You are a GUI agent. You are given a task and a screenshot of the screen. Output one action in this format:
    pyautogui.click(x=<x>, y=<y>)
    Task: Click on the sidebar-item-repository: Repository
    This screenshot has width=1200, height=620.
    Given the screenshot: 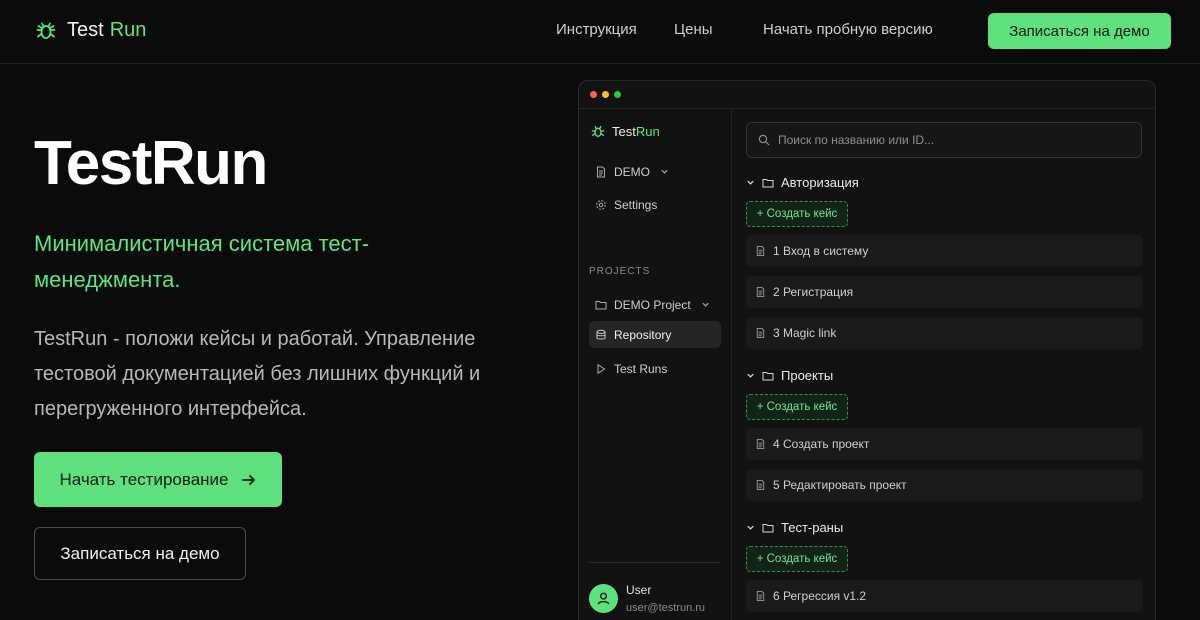 What is the action you would take?
    pyautogui.click(x=655, y=334)
    